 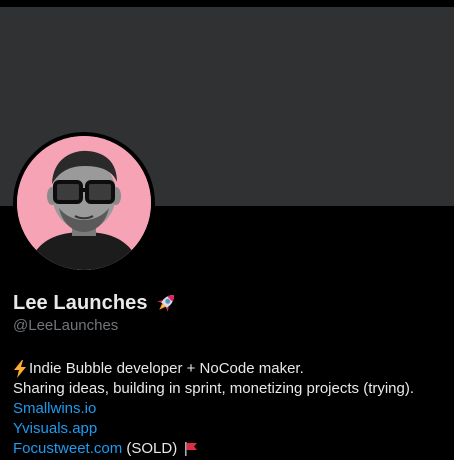 What do you see at coordinates (165, 303) in the screenshot?
I see `rocket-icon` at bounding box center [165, 303].